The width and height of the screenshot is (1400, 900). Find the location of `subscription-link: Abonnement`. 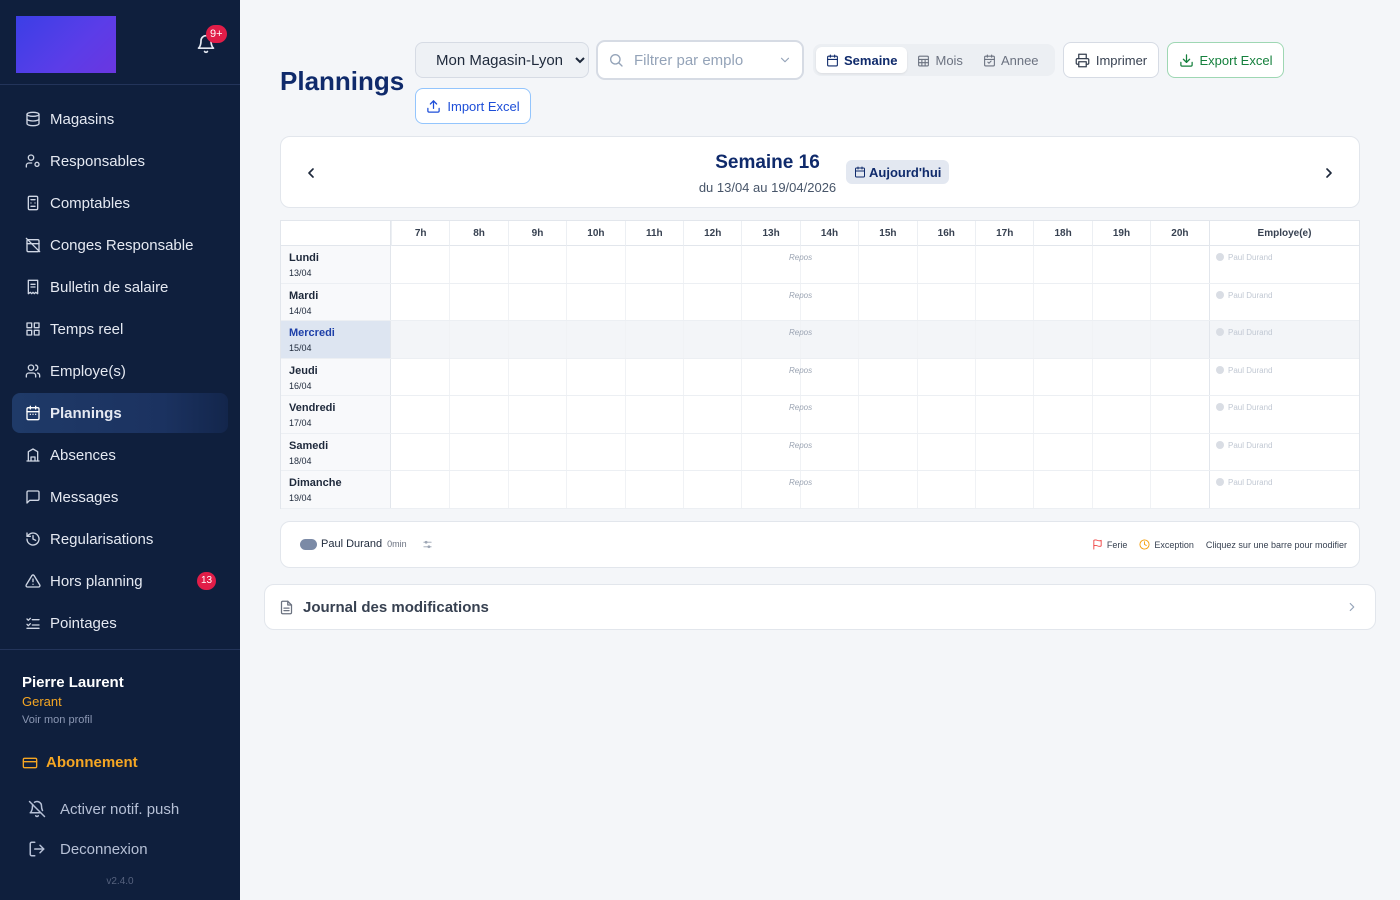

subscription-link: Abonnement is located at coordinates (80, 762).